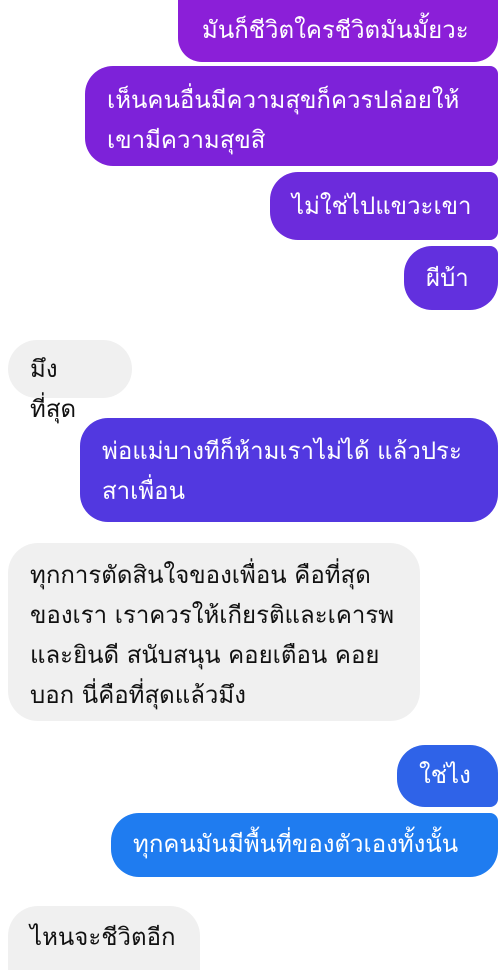 The width and height of the screenshot is (502, 970). Describe the element at coordinates (384, 206) in the screenshot. I see `outgoing-message: ไม่ใช่ไปแขวะเขา` at that location.